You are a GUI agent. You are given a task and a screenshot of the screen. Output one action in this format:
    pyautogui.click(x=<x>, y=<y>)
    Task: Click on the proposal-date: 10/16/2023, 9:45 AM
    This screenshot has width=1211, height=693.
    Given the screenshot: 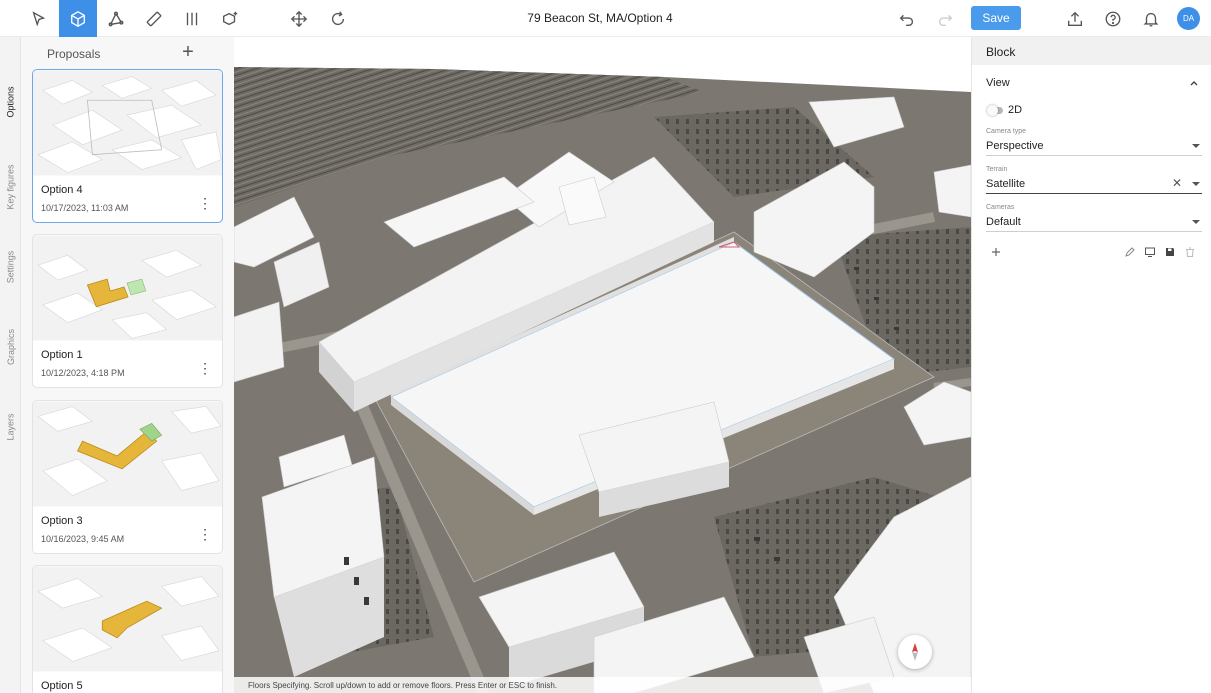 What is the action you would take?
    pyautogui.click(x=83, y=539)
    